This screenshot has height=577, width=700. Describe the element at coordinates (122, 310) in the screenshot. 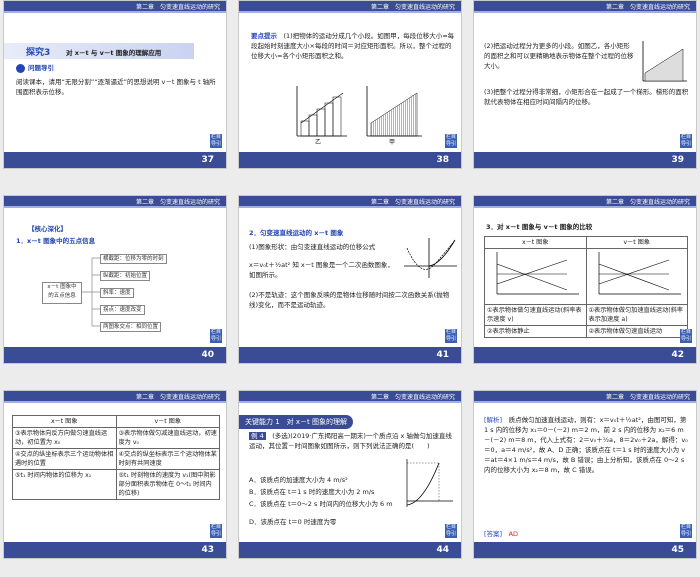

I see `mindmap-item-4: 拐点：速度改变` at that location.